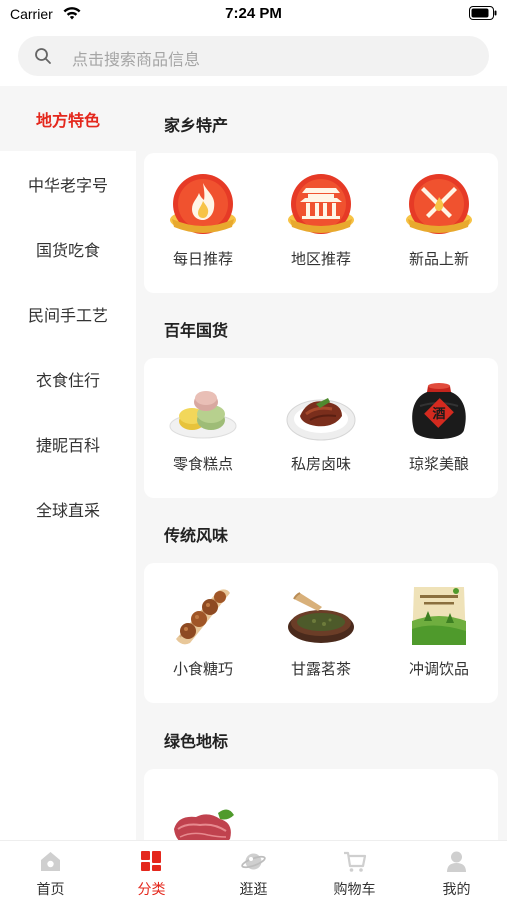  I want to click on category-card, so click(321, 804).